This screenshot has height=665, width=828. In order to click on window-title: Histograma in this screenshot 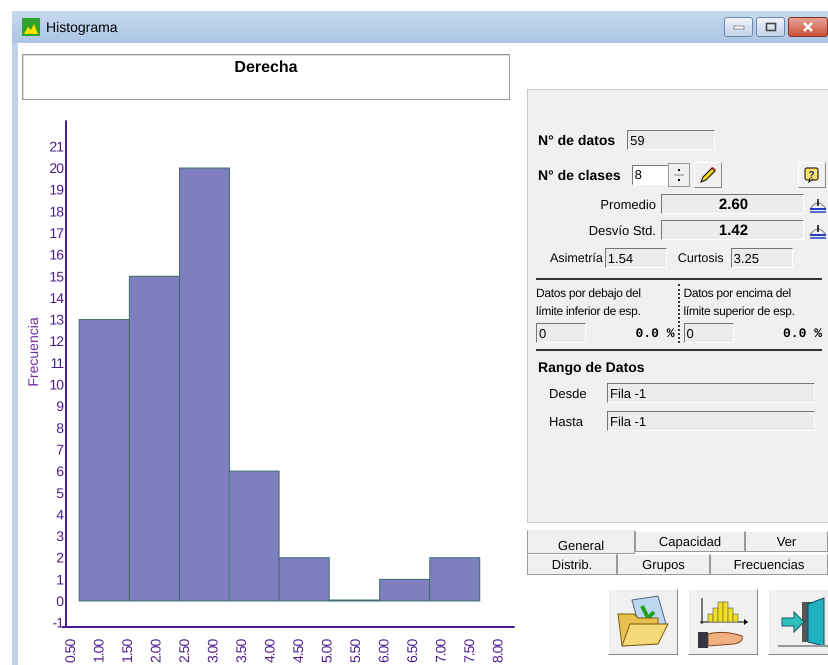, I will do `click(82, 27)`.